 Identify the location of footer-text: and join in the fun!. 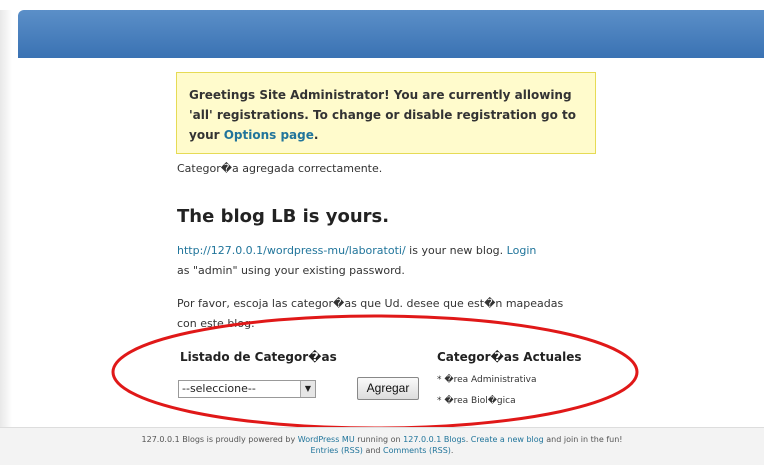
(583, 439).